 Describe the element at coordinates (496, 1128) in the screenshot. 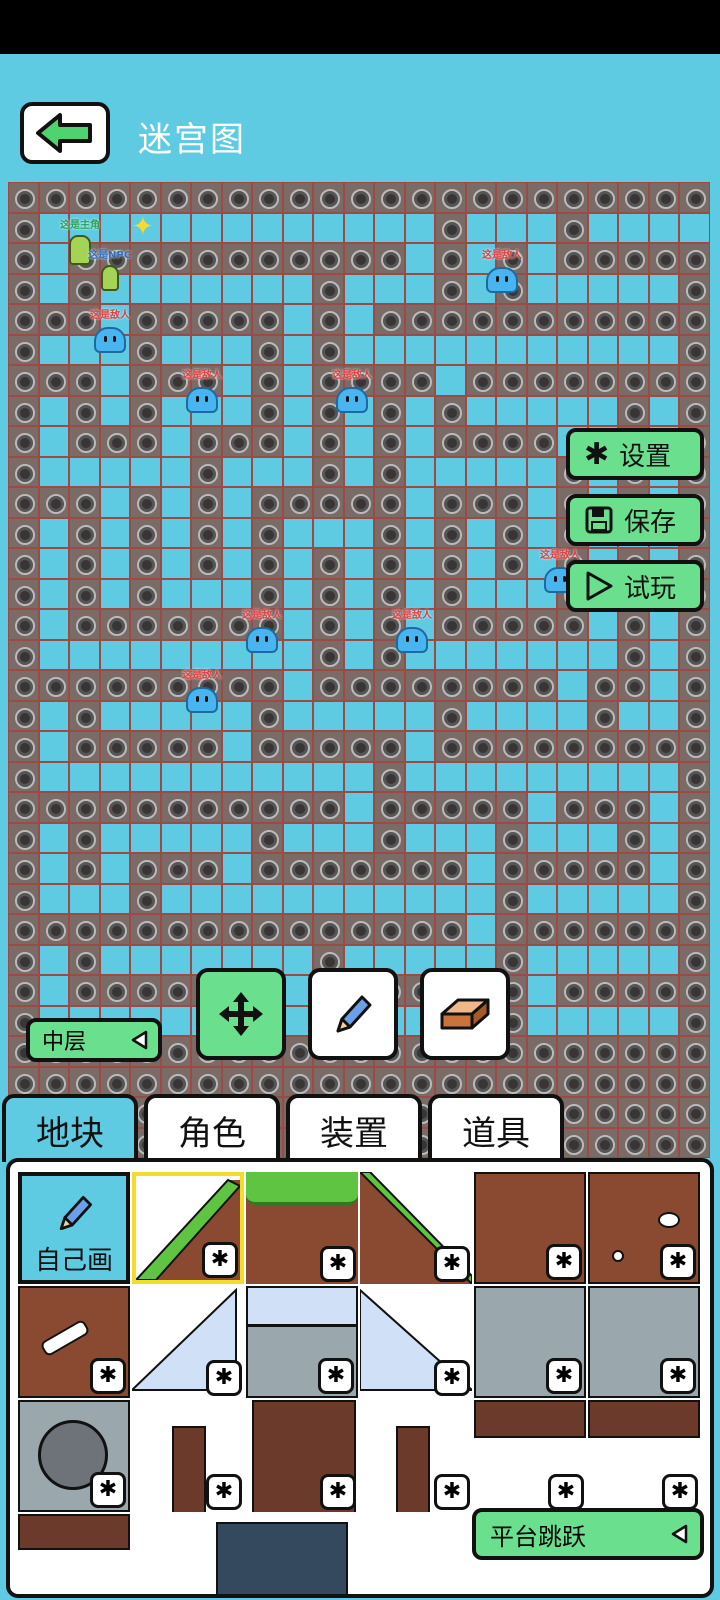

I see `tab-items: 道具` at that location.